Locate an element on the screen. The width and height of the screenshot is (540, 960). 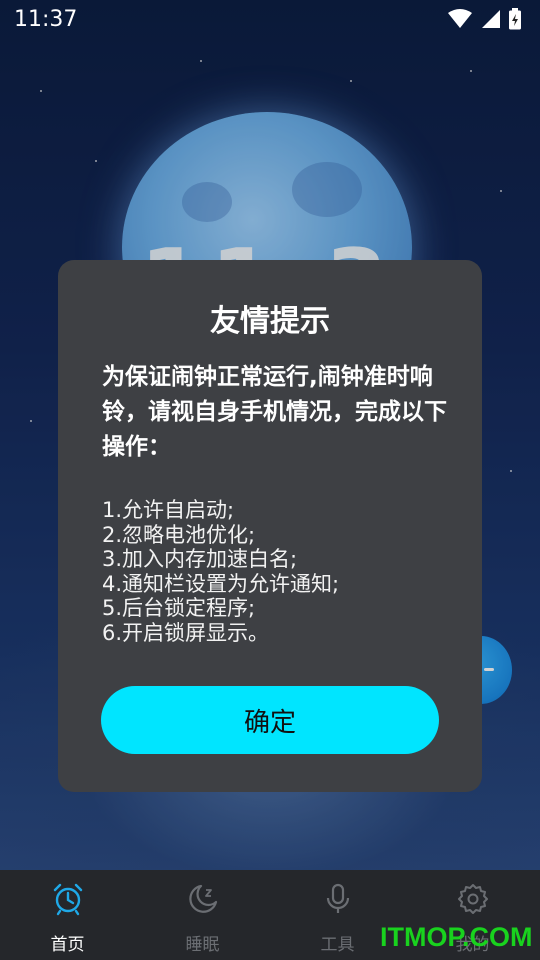
dialog-title: 友情提示 is located at coordinates (270, 321).